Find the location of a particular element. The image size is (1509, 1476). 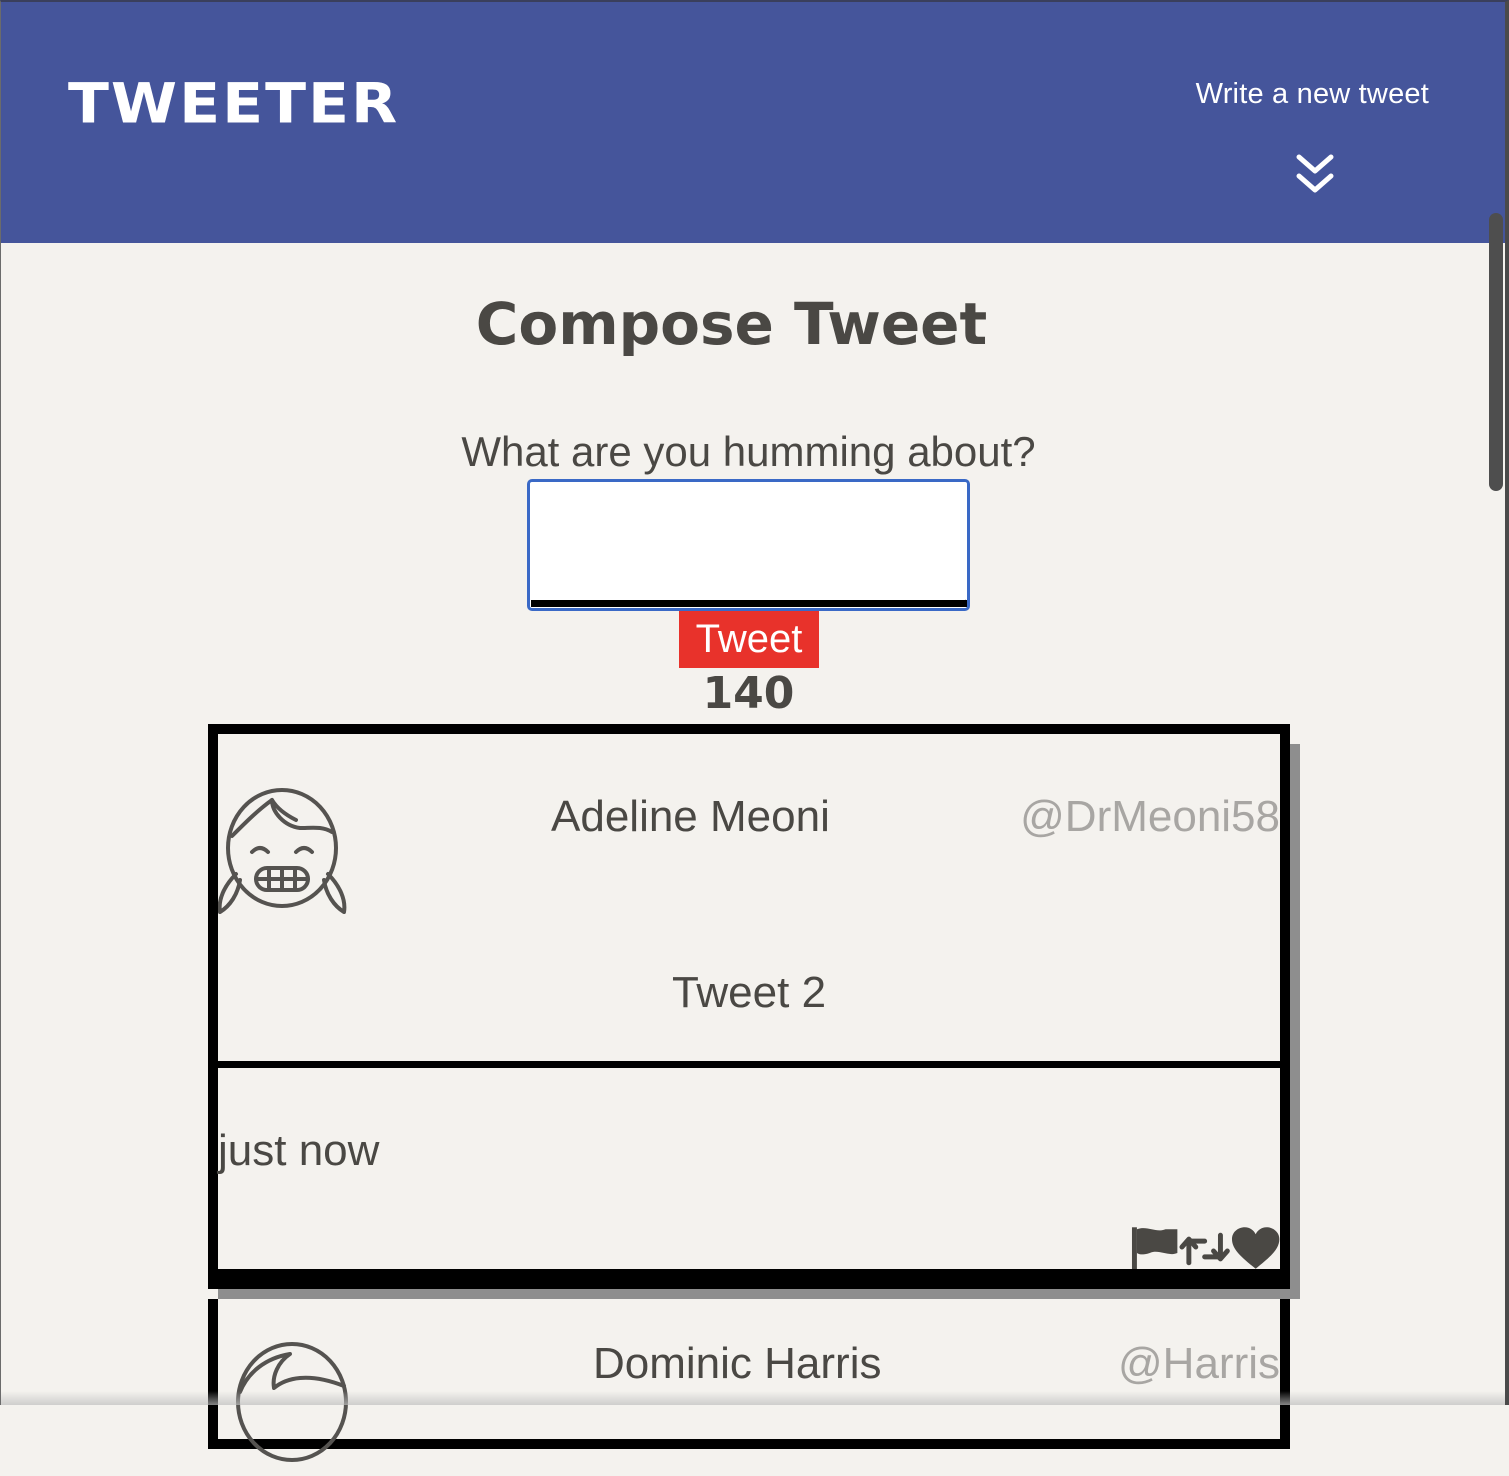

person-avatar-icon is located at coordinates (292, 1402).